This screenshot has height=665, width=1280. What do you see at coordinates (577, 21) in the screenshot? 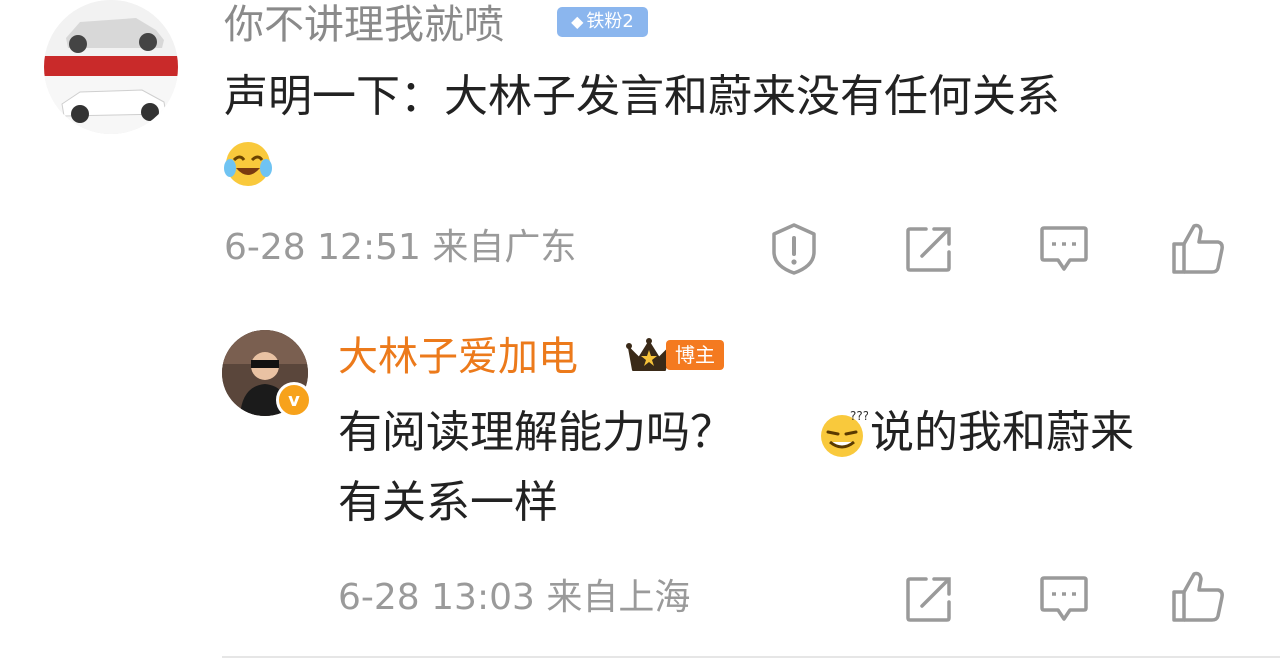
I see `diamond-icon: ◆` at bounding box center [577, 21].